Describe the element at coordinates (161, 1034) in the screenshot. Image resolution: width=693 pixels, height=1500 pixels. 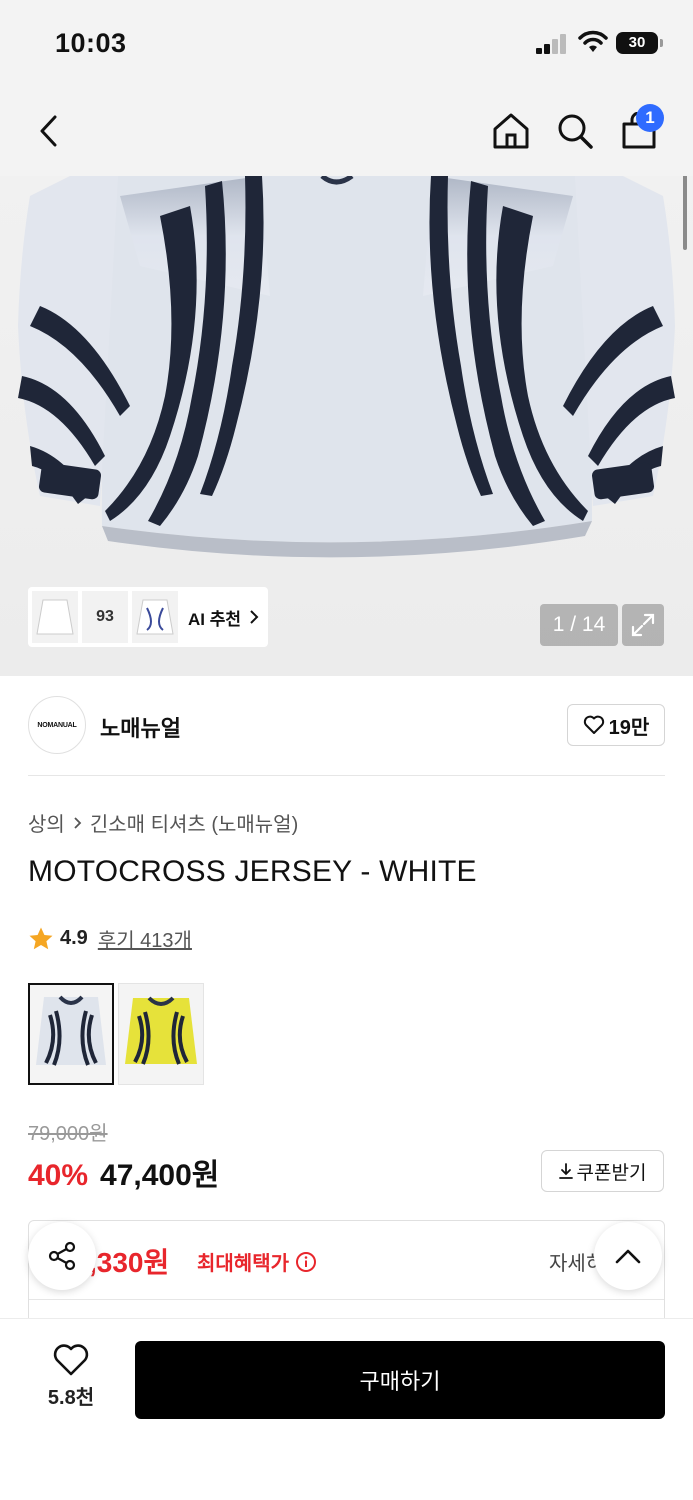
I see `swatch-yellow` at that location.